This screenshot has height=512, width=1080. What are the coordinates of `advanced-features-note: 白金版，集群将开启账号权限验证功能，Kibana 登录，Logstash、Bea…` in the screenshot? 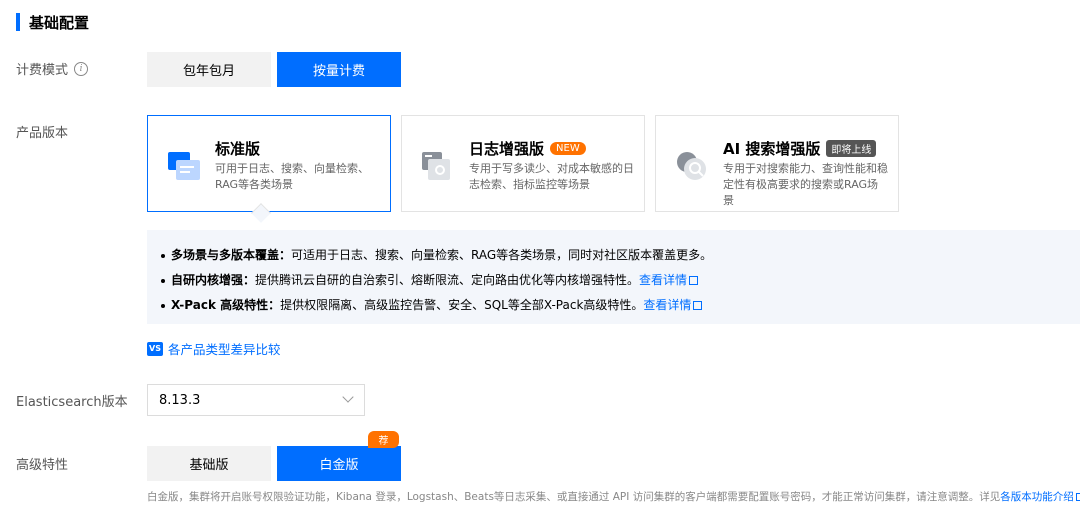 It's located at (613, 496).